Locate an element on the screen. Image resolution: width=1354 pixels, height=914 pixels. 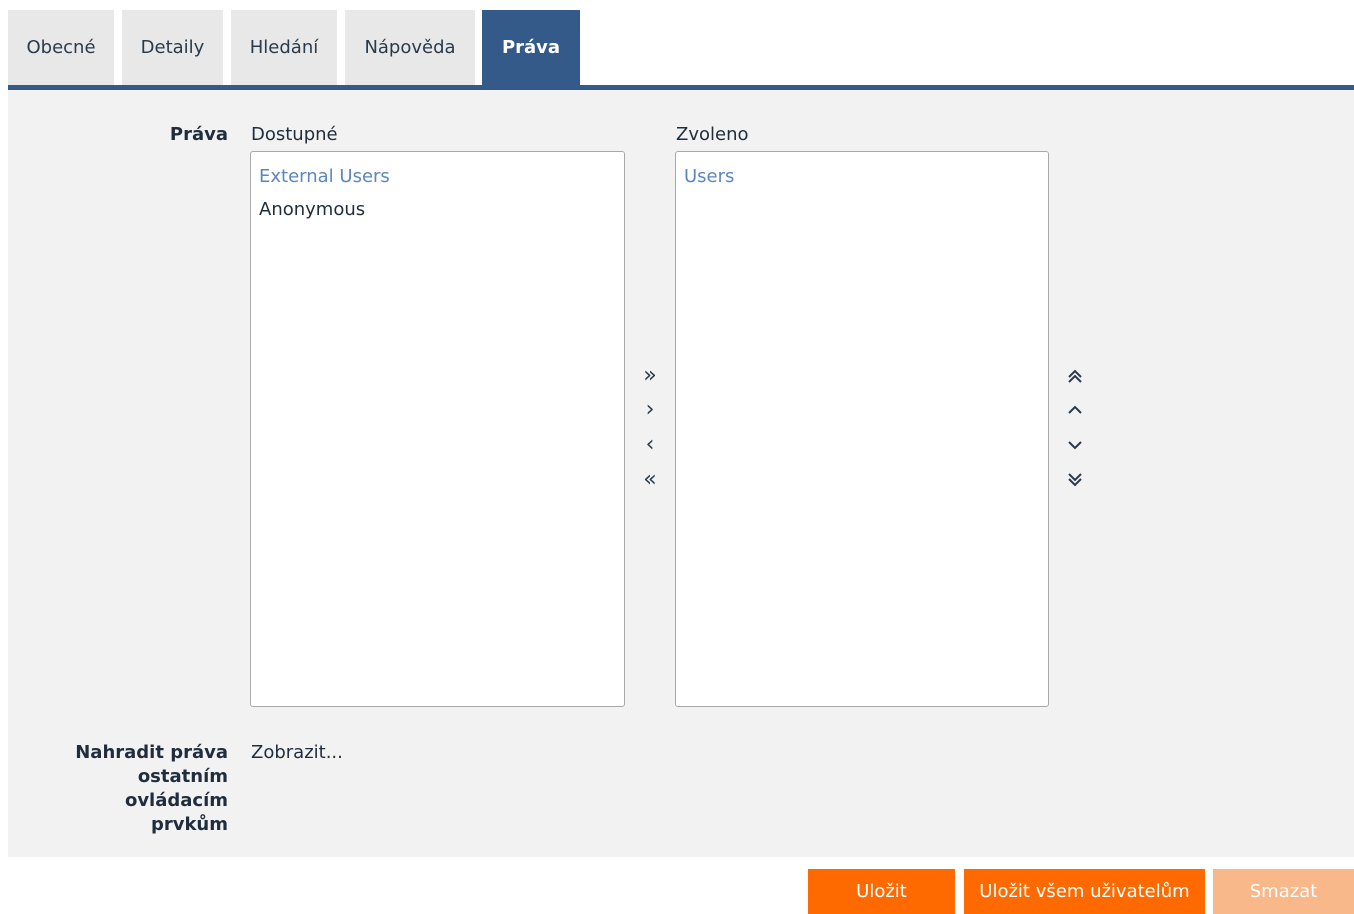
replace-label-line: Nahradit práva is located at coordinates (151, 752).